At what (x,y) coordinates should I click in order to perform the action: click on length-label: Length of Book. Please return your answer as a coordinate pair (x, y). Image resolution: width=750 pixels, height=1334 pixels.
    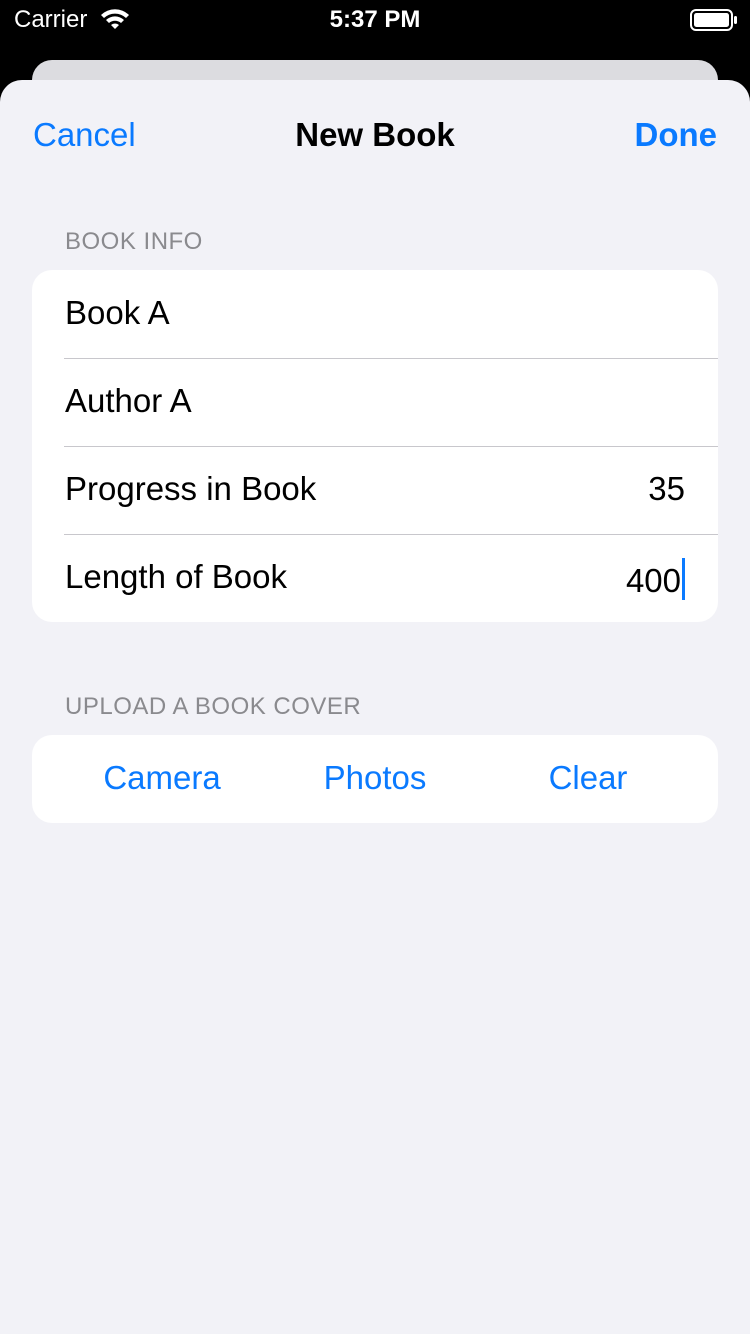
    Looking at the image, I should click on (176, 576).